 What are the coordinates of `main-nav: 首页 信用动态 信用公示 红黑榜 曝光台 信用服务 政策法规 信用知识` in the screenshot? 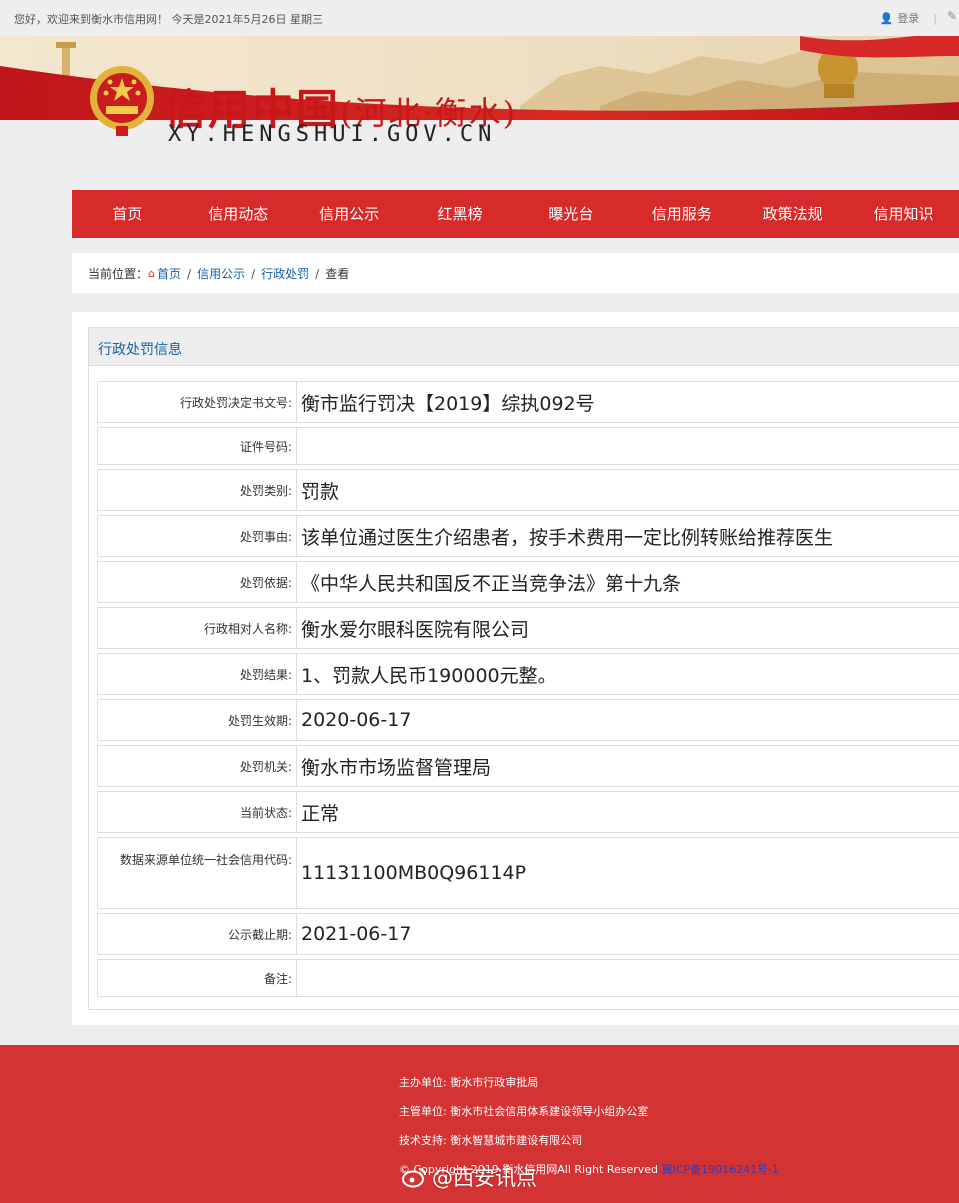 It's located at (515, 214).